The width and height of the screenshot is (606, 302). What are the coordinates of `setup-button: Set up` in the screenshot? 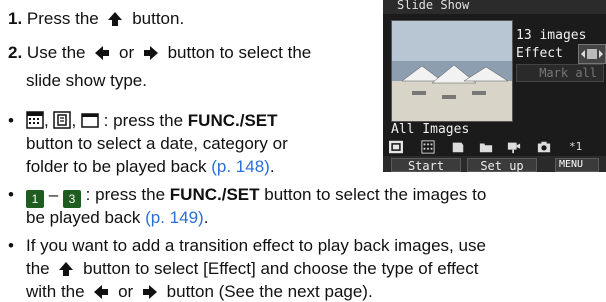 It's located at (502, 165).